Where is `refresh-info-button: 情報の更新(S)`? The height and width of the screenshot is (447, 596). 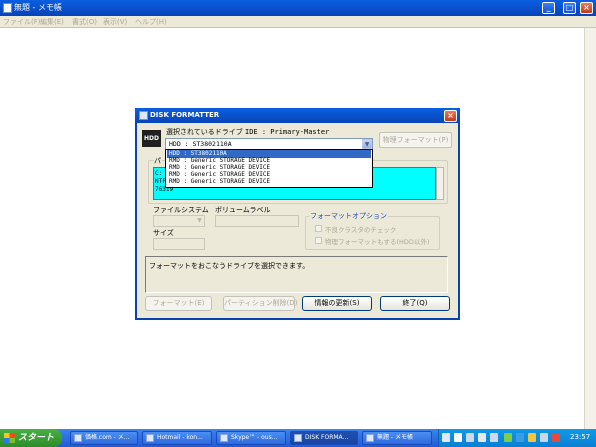 refresh-info-button: 情報の更新(S) is located at coordinates (337, 303).